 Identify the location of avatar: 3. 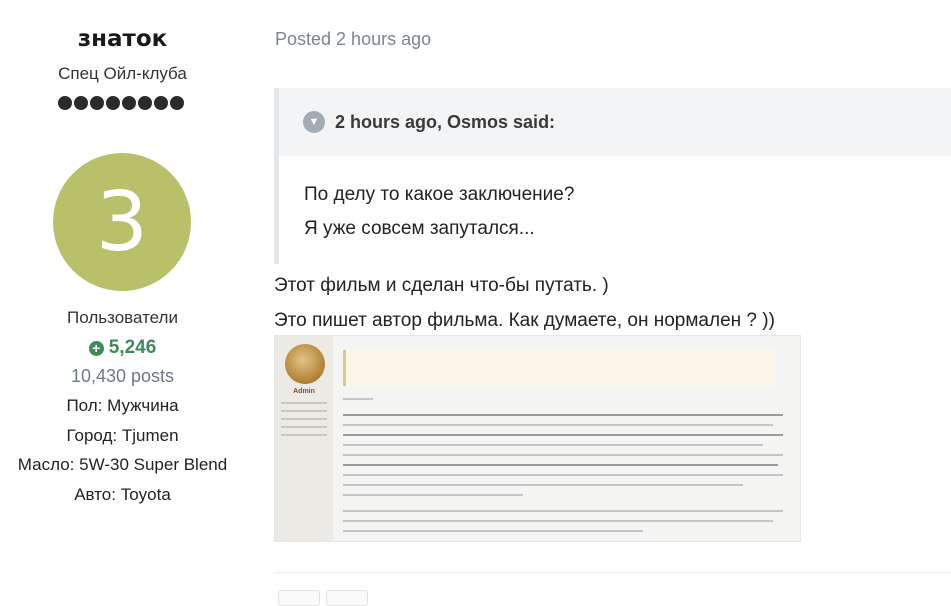
(122, 222).